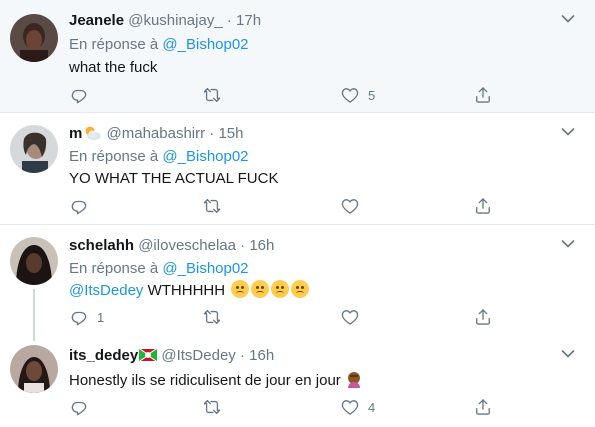 The height and width of the screenshot is (427, 595). I want to click on tweet-header: m @mahabashirr · 15h, so click(156, 134).